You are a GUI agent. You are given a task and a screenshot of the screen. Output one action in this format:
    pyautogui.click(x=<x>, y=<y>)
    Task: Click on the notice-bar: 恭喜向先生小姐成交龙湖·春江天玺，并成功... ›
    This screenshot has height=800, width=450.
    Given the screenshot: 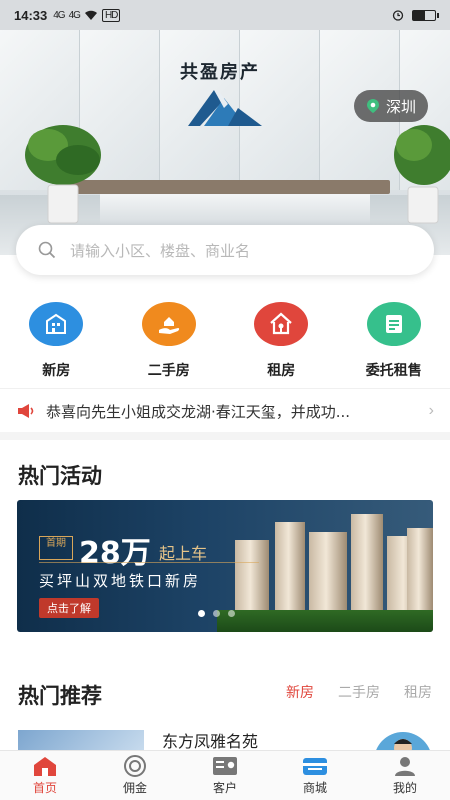 What is the action you would take?
    pyautogui.click(x=225, y=411)
    